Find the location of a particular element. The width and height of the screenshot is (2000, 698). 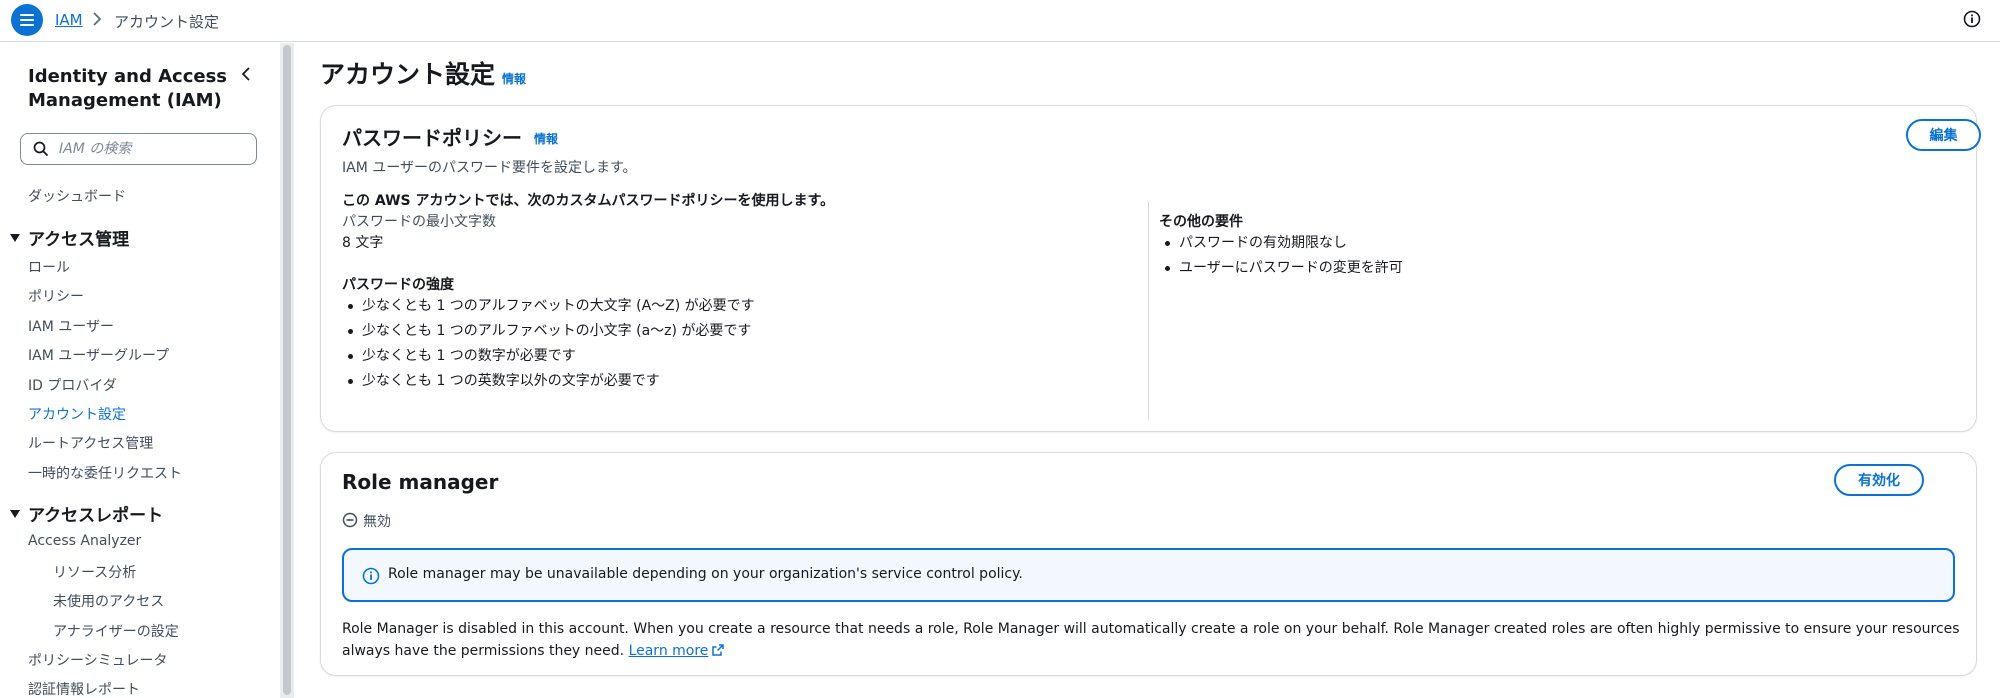

search-input is located at coordinates (149, 149).